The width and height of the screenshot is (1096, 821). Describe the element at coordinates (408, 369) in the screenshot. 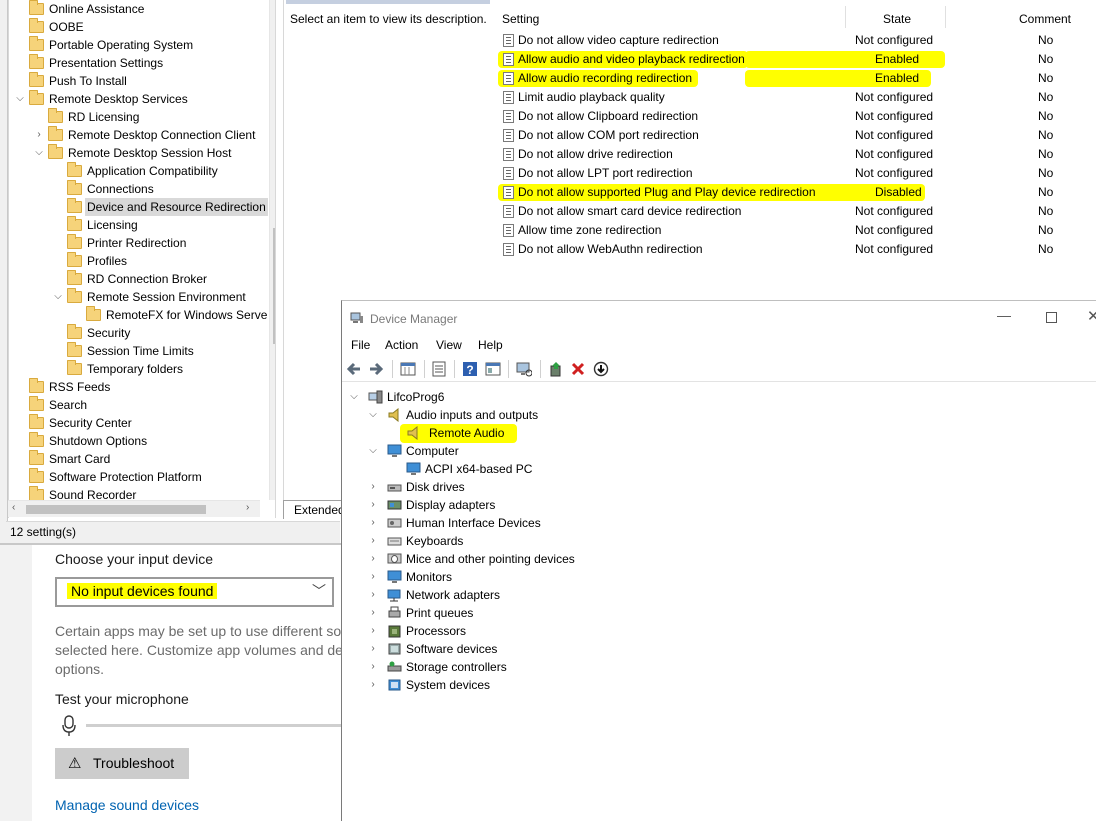

I see `properties-grid-icon` at that location.